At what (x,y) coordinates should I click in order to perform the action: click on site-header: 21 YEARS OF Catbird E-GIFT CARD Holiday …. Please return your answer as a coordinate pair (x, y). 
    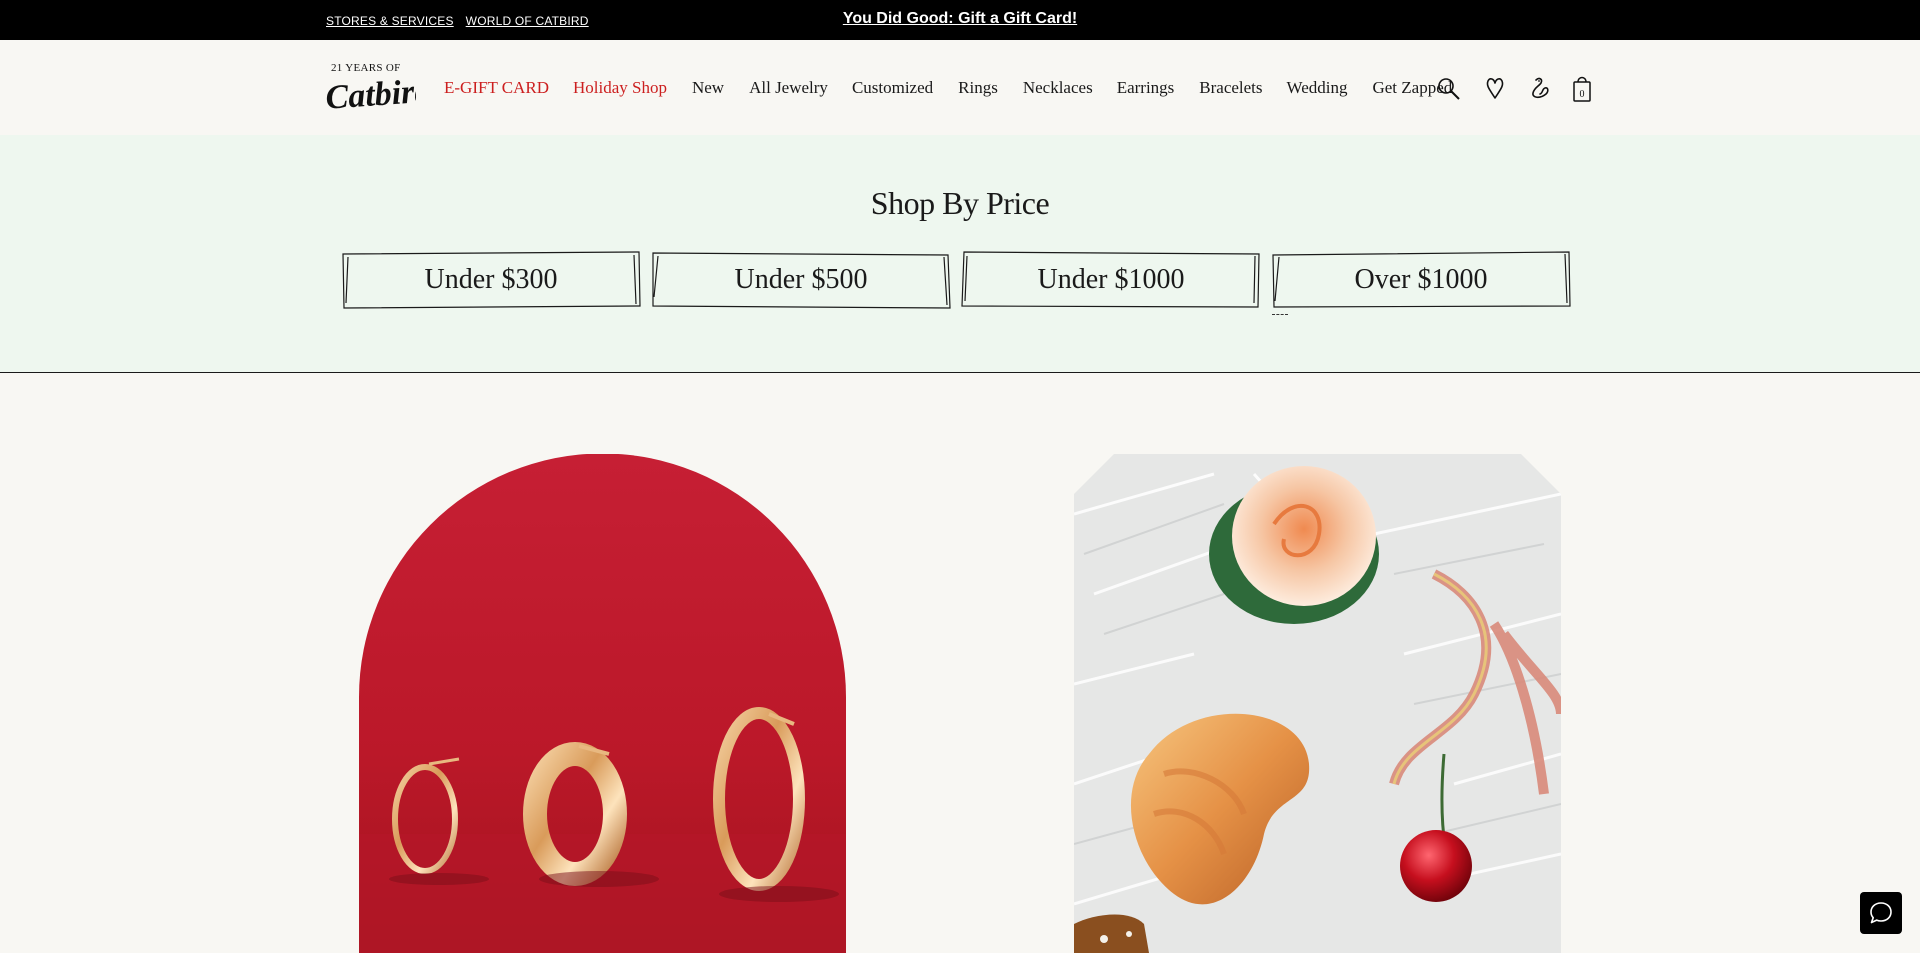
    Looking at the image, I should click on (960, 87).